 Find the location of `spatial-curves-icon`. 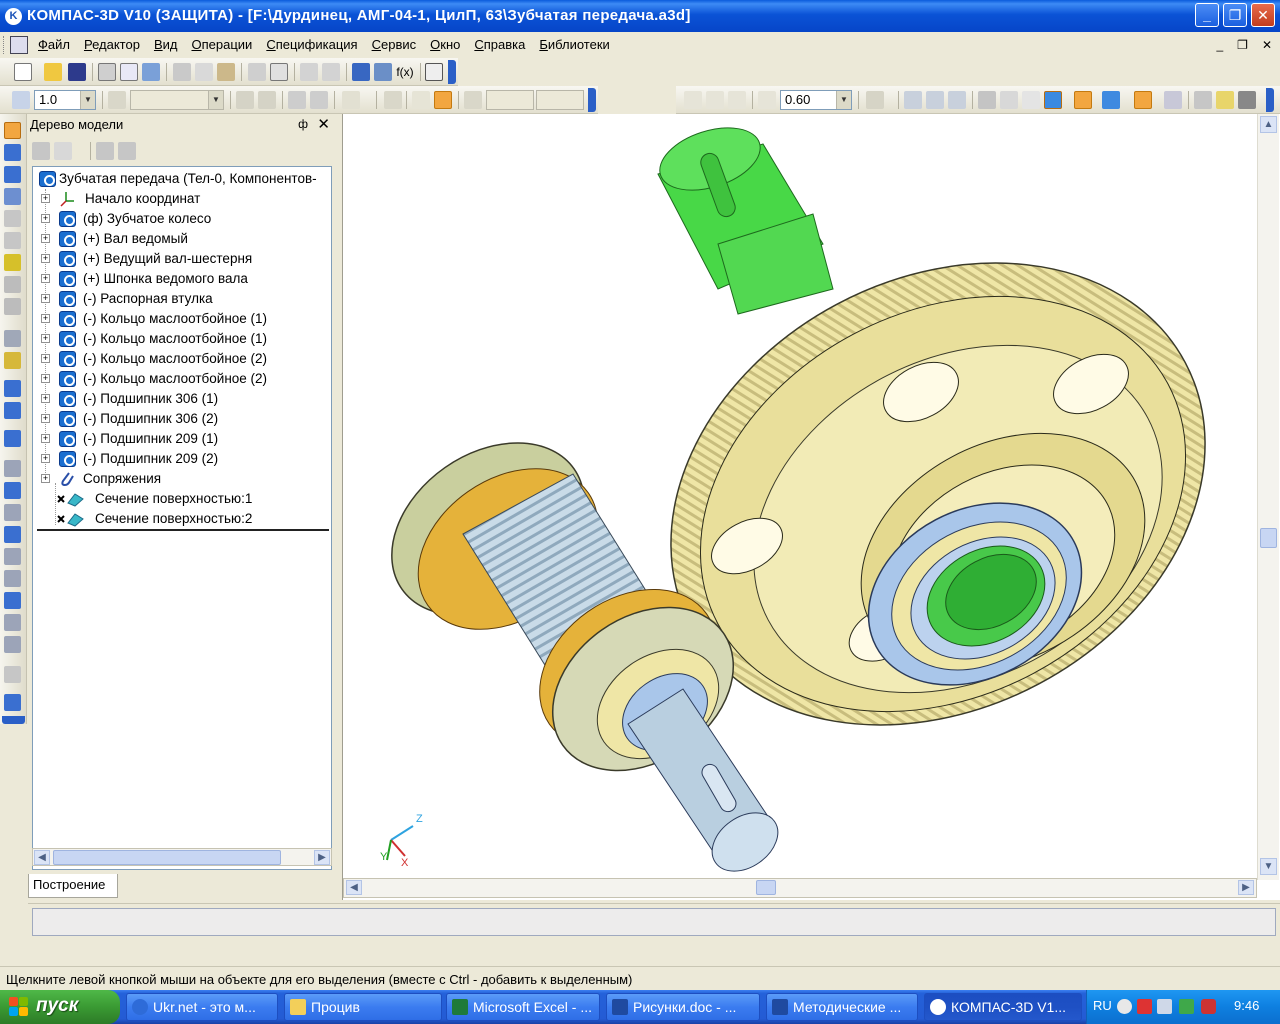

spatial-curves-icon is located at coordinates (12, 152).